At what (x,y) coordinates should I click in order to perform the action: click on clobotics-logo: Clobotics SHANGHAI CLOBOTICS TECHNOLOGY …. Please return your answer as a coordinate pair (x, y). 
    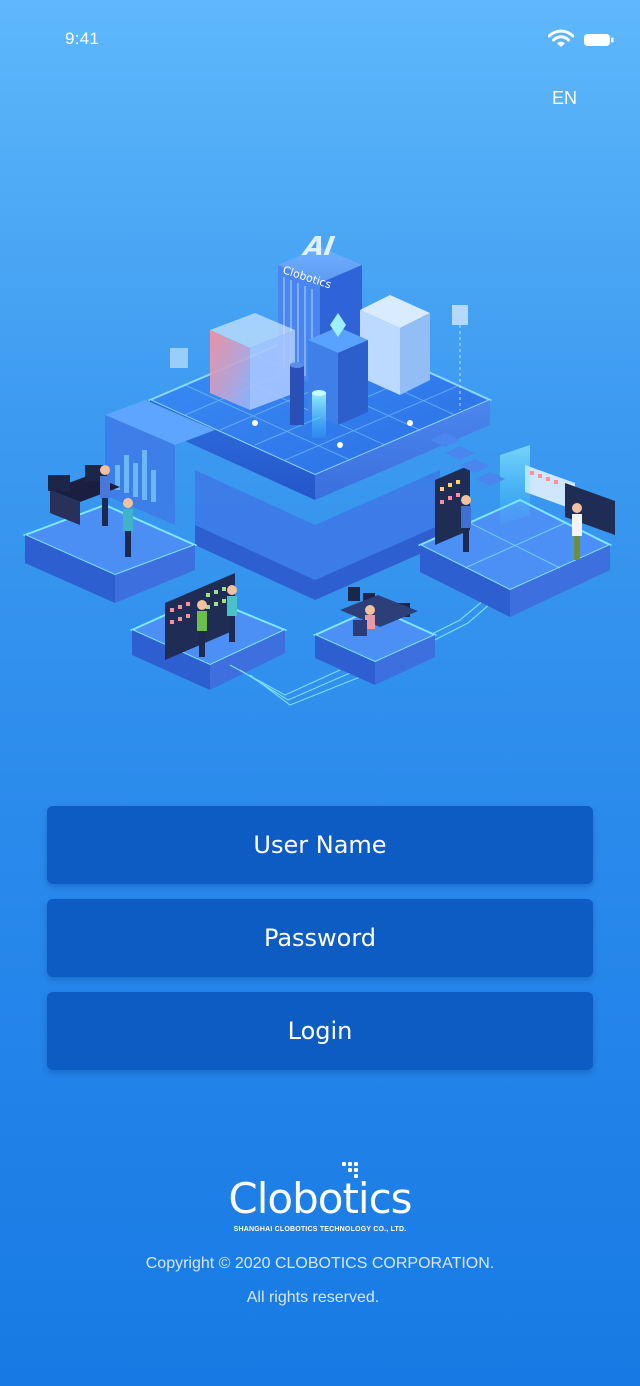
    Looking at the image, I should click on (320, 1200).